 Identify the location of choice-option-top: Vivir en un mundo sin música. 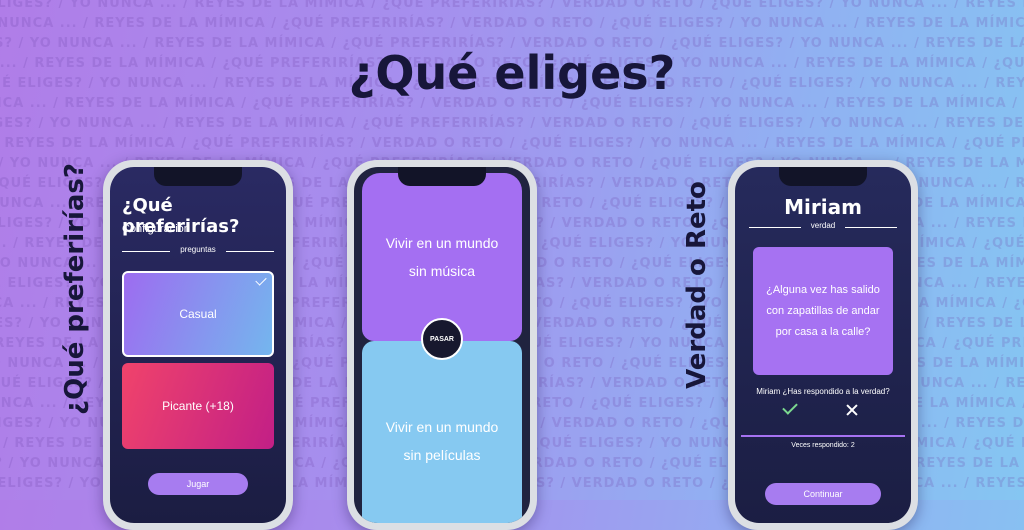
(442, 257).